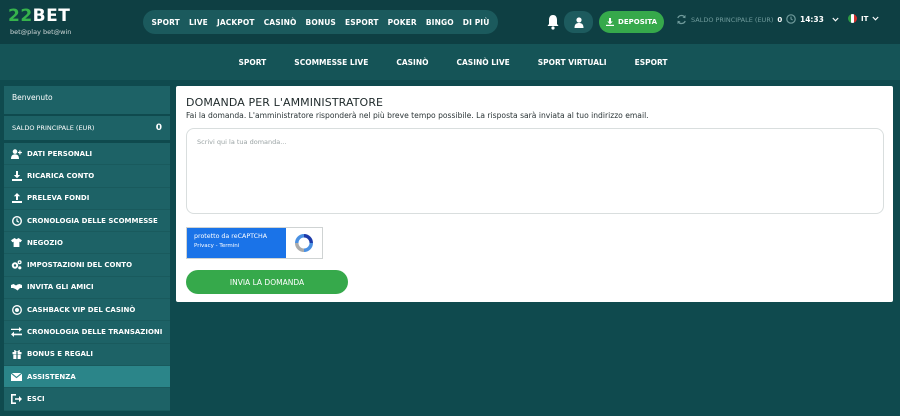 This screenshot has height=416, width=900. I want to click on brand-logo: 22BET bet@play bet@win, so click(53, 23).